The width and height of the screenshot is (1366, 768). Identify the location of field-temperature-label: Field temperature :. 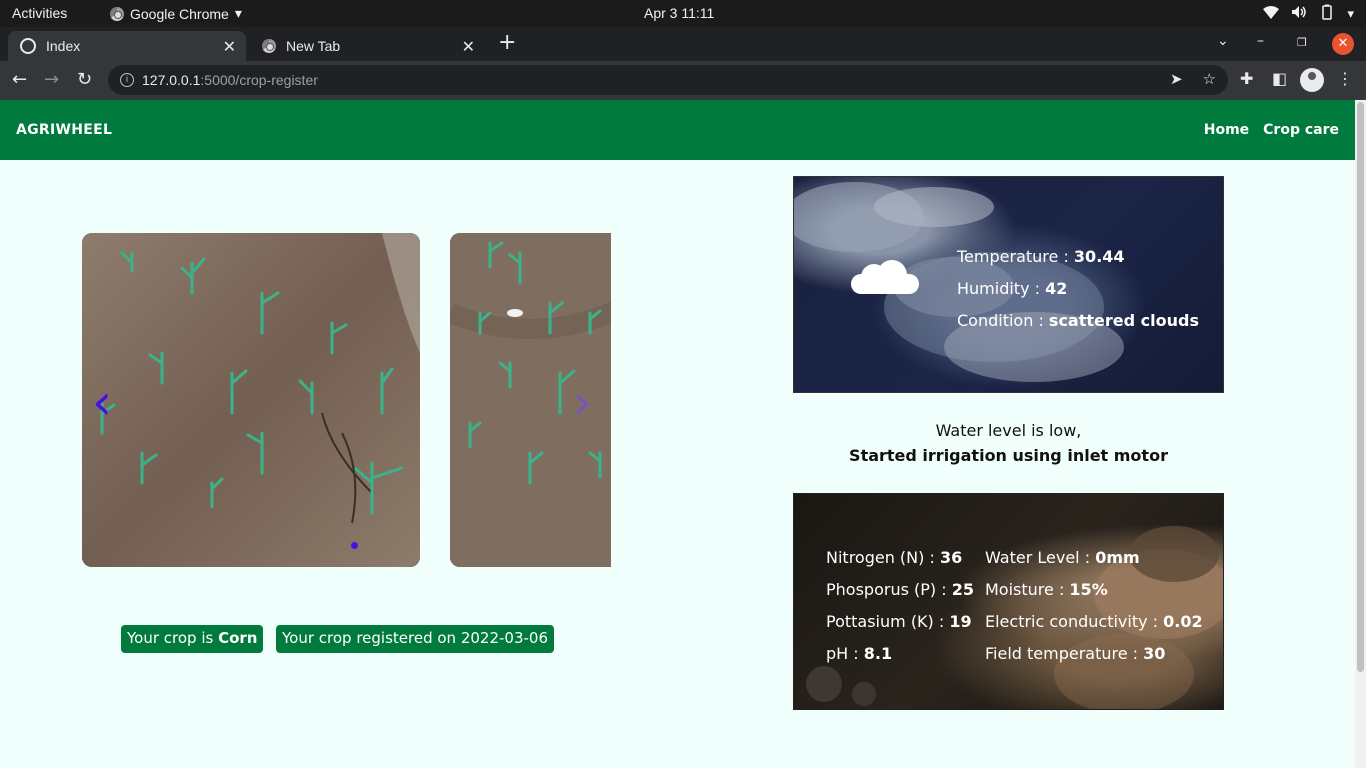
(1064, 653).